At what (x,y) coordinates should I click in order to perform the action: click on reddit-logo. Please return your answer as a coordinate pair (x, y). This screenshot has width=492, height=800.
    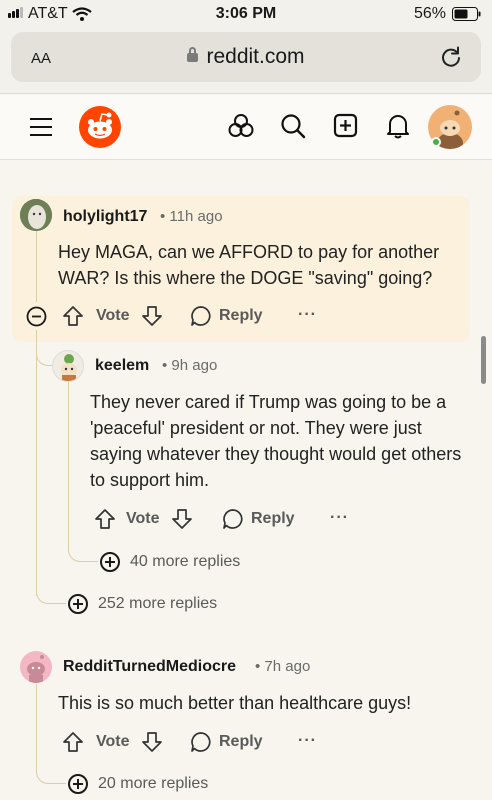
    Looking at the image, I should click on (100, 127).